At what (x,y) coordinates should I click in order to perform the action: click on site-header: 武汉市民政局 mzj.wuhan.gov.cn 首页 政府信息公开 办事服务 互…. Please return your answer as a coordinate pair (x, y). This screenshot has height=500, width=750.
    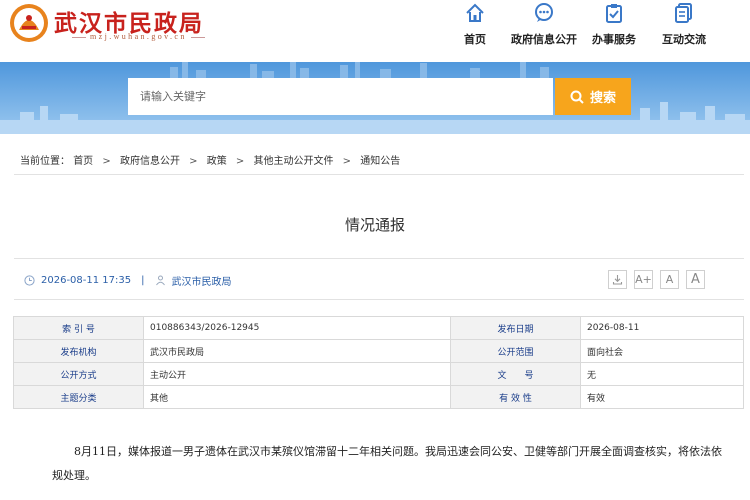
    Looking at the image, I should click on (375, 31).